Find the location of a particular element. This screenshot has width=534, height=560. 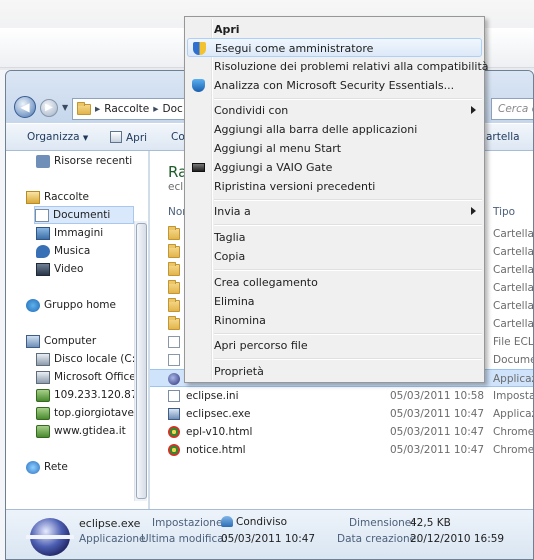

sidebar-item-ms-office: Microsoft Office is located at coordinates (86, 377).